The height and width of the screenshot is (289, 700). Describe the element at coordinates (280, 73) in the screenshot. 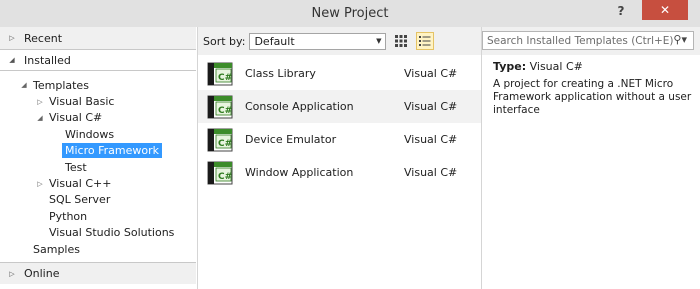

I see `template-name: Class Library` at that location.